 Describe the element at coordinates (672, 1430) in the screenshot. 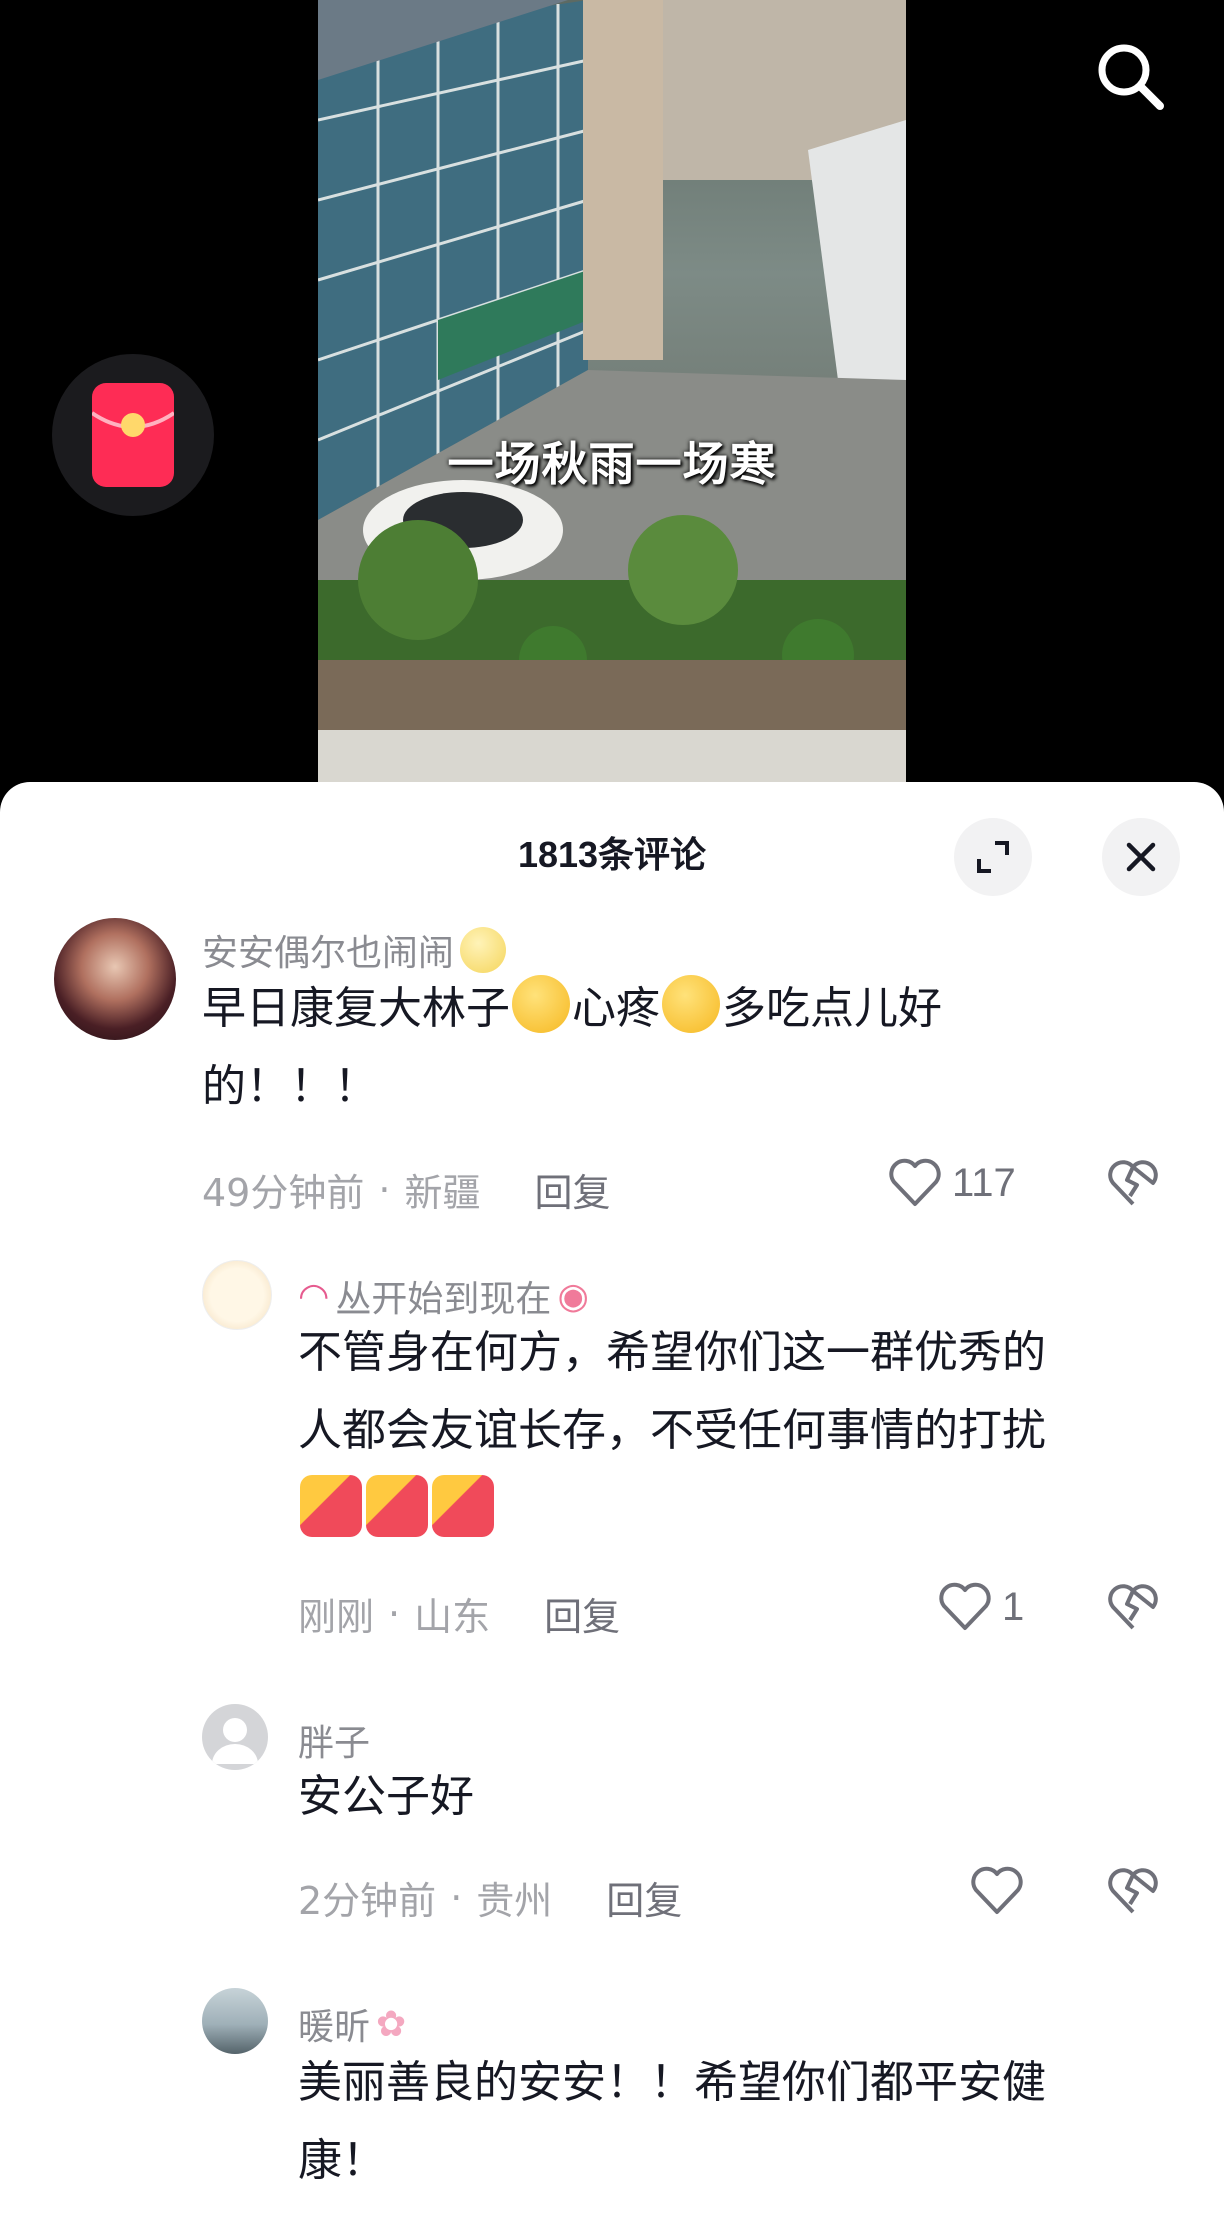

I see `comment-text-line2: 人都会友谊长存，不受任何事情的打扰` at that location.